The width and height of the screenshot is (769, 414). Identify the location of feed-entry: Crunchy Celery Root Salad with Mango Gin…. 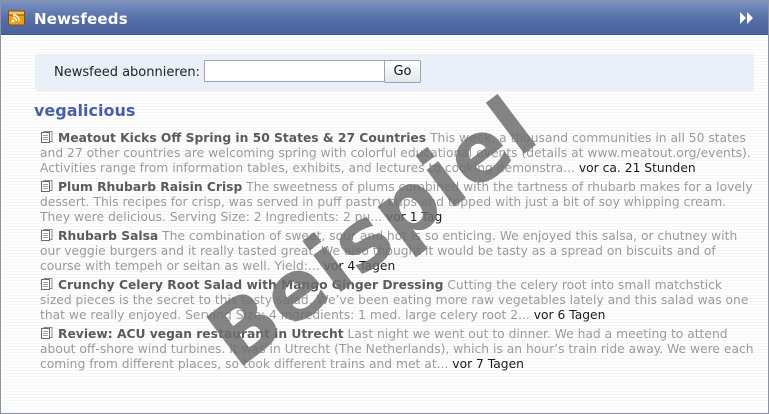
(397, 300).